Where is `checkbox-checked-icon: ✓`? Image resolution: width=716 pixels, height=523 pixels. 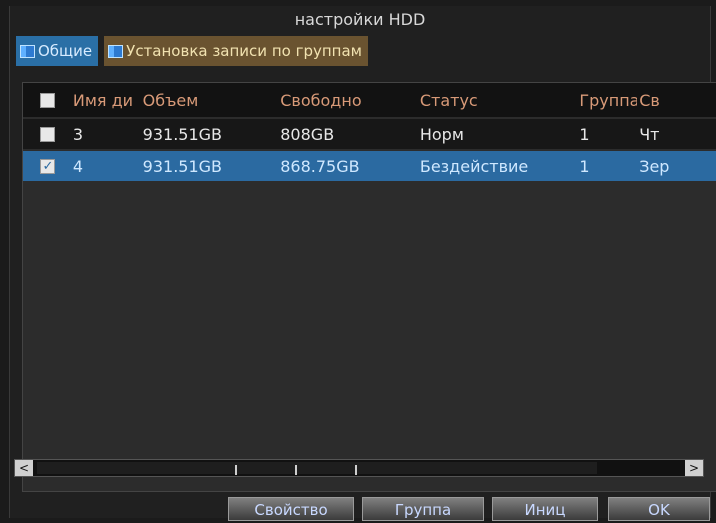
checkbox-checked-icon: ✓ is located at coordinates (48, 166).